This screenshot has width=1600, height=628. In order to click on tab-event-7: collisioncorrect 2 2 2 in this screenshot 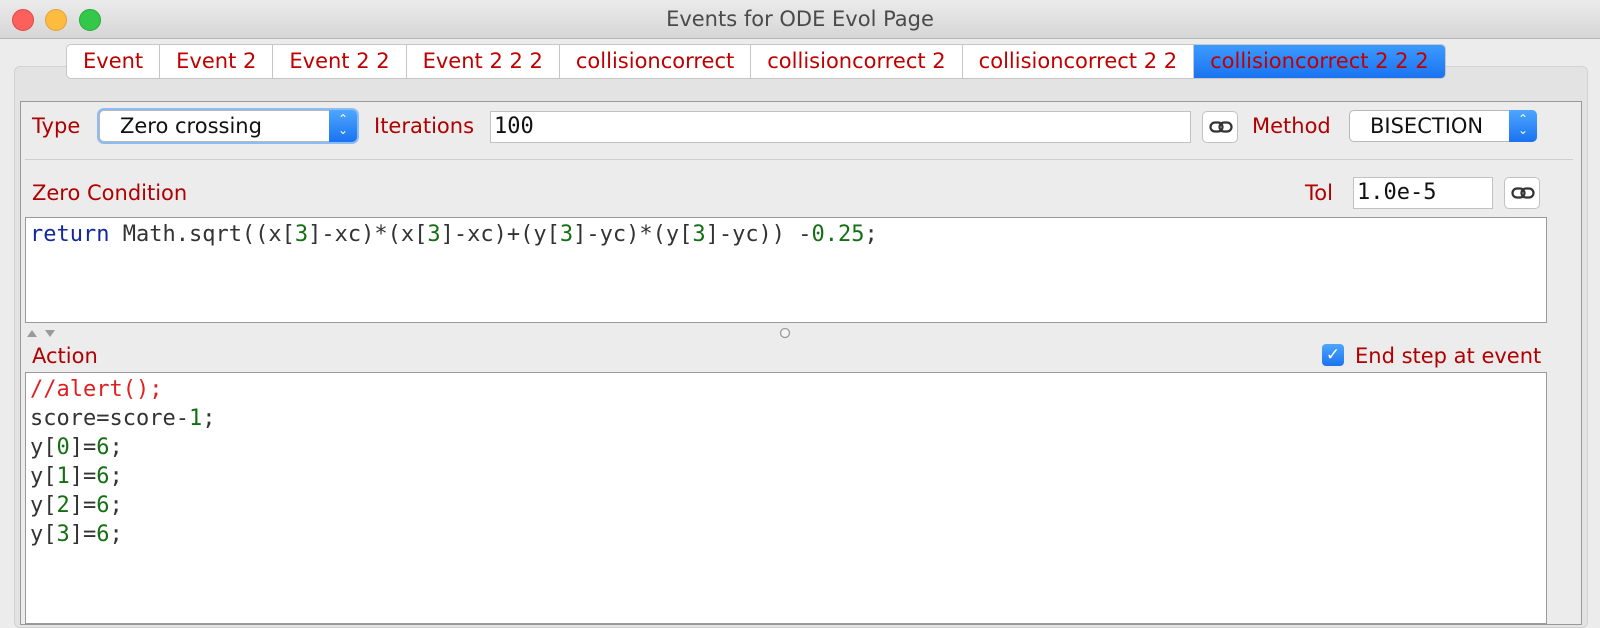, I will do `click(1319, 61)`.